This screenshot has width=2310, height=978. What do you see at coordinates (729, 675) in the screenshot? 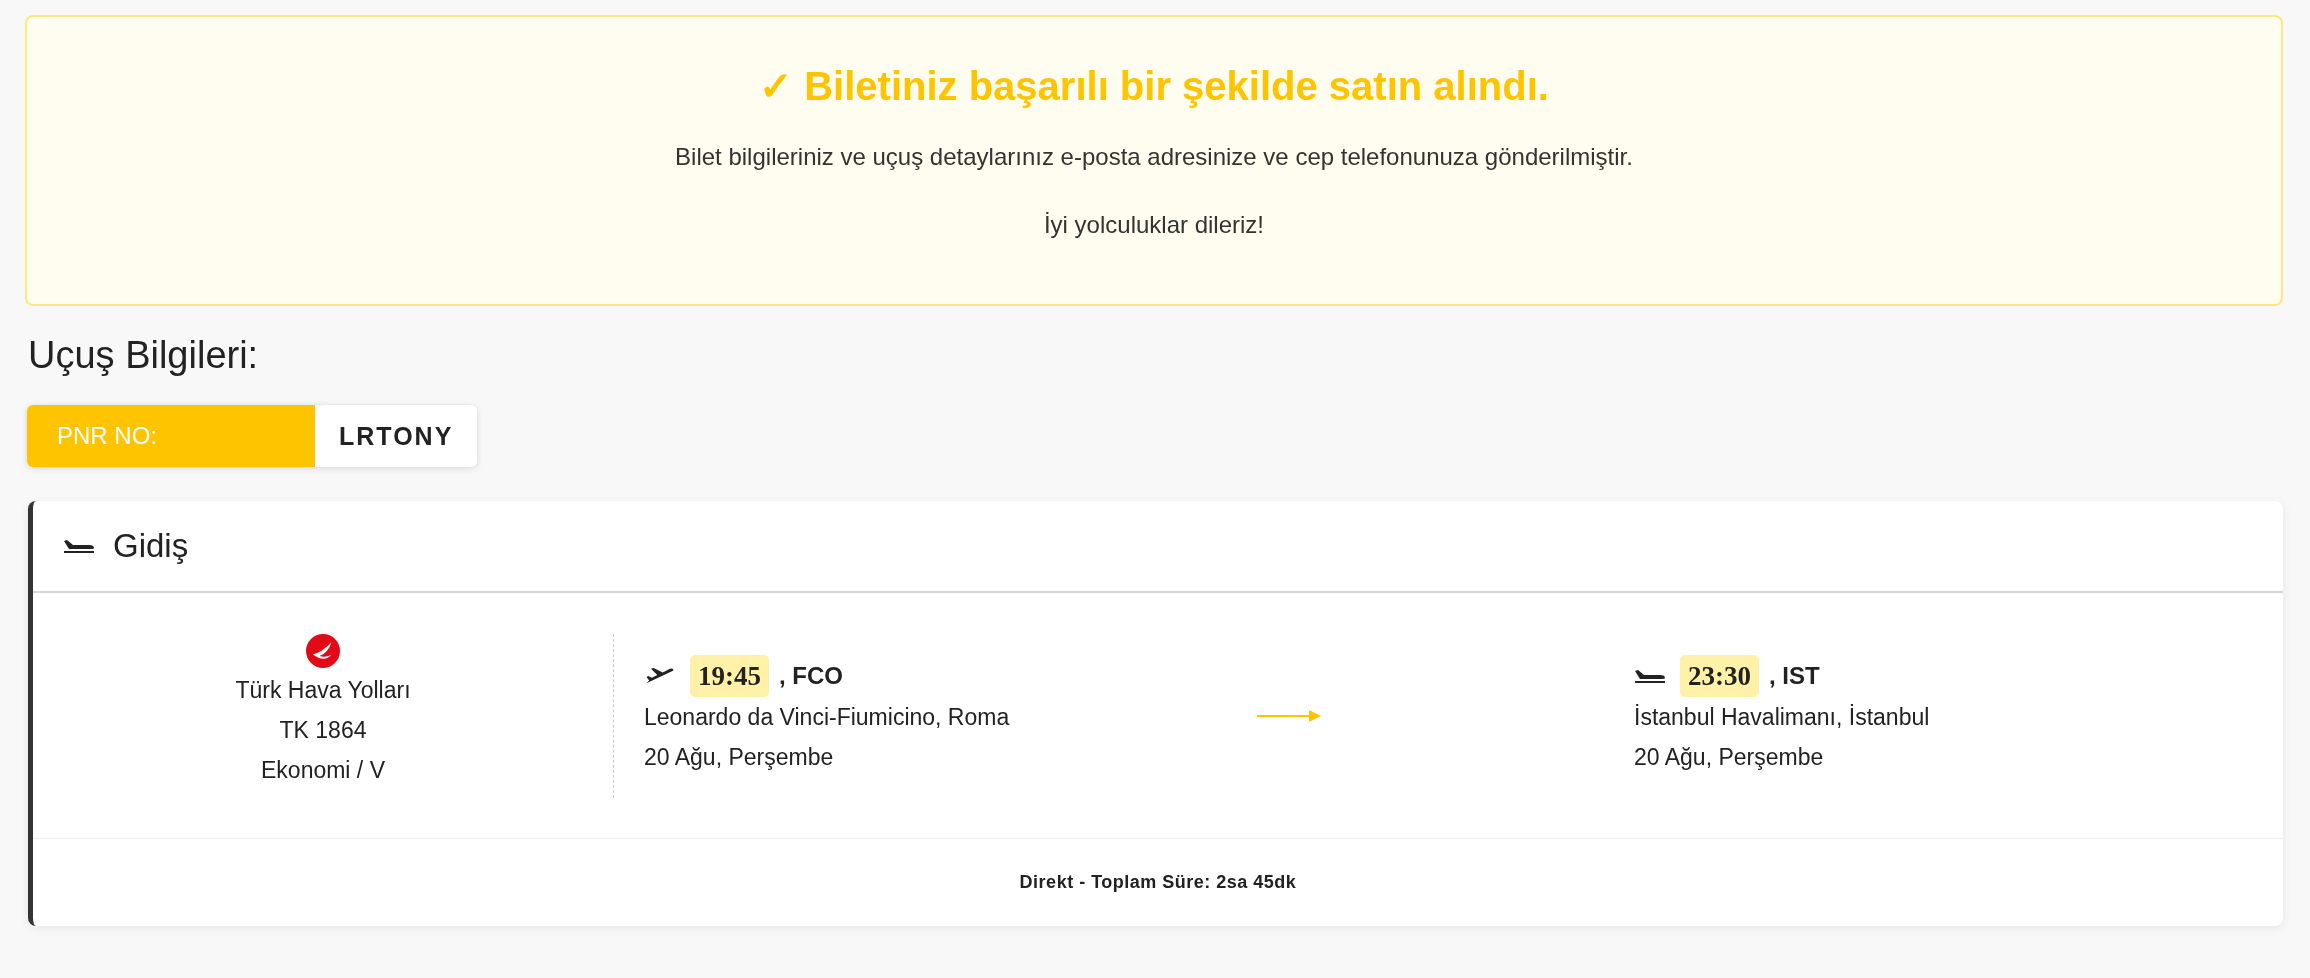
I see `departure-time: 19:45` at bounding box center [729, 675].